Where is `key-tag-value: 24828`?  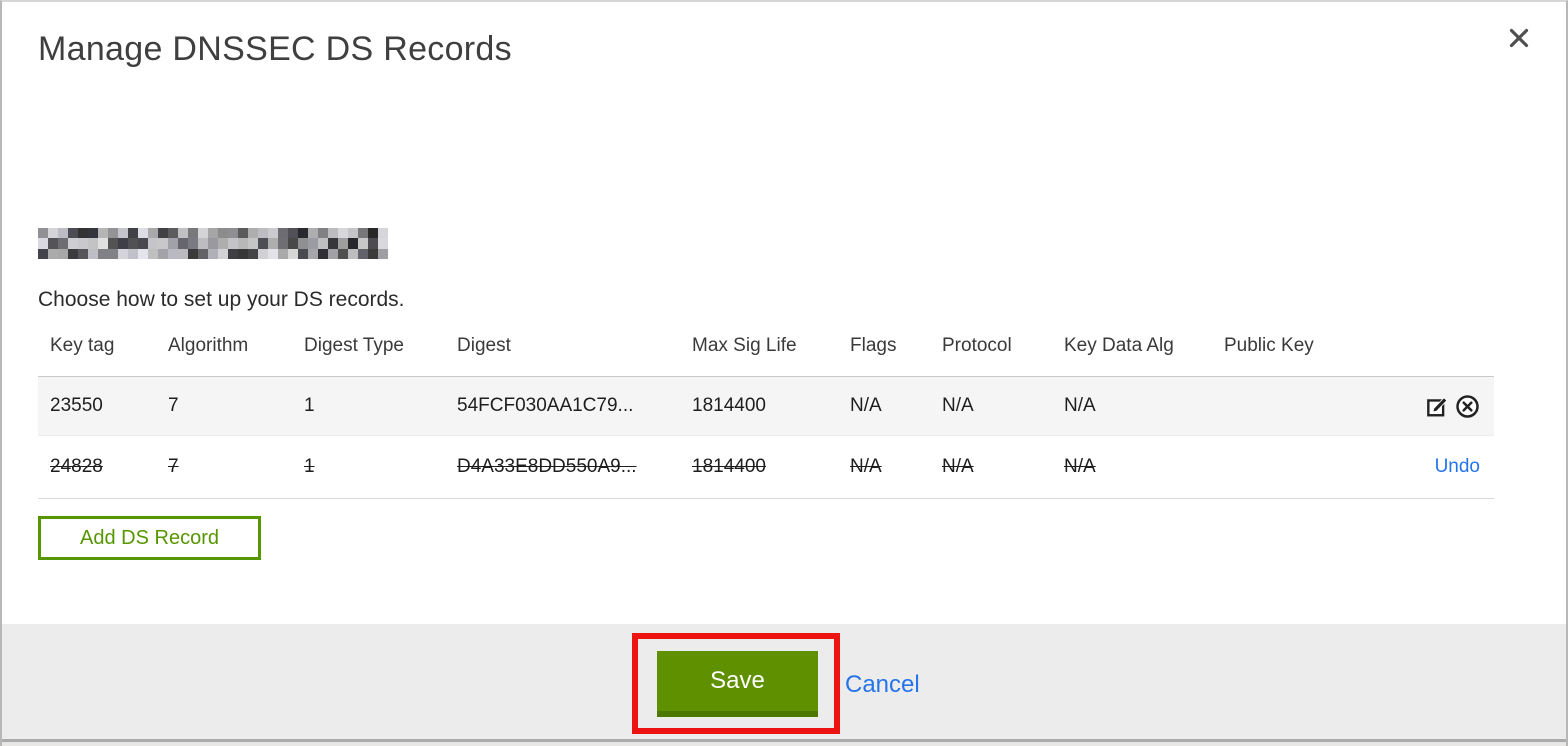
key-tag-value: 24828 is located at coordinates (76, 466).